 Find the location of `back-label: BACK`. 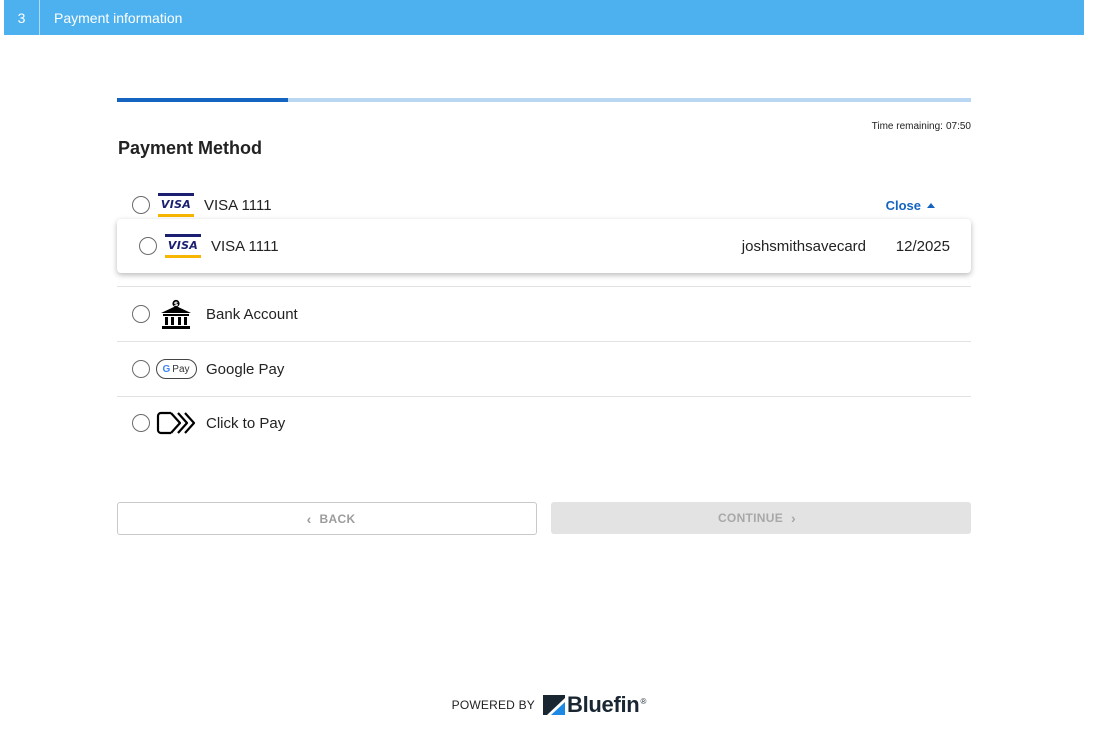

back-label: BACK is located at coordinates (337, 518).